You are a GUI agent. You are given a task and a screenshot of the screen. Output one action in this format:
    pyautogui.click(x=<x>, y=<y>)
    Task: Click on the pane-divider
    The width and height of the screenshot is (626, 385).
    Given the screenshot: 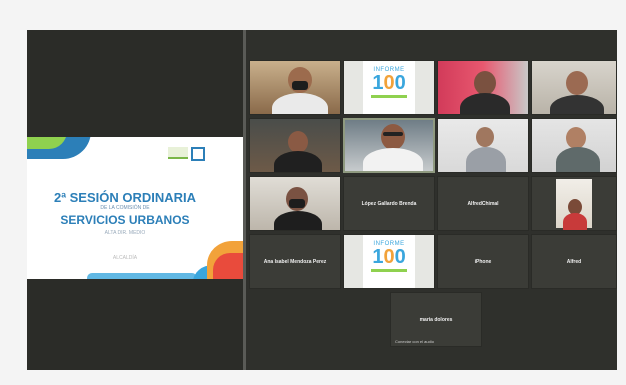 What is the action you would take?
    pyautogui.click(x=244, y=200)
    